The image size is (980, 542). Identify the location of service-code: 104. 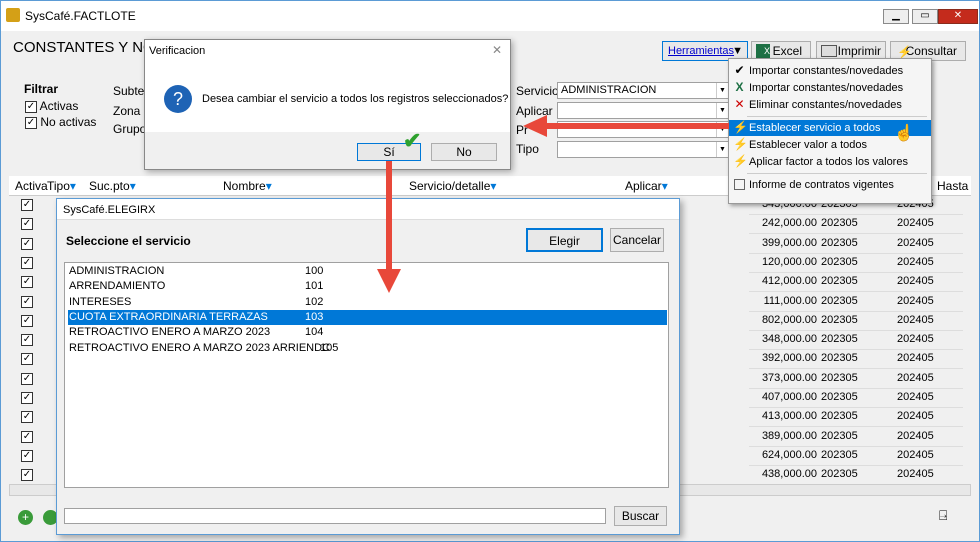
(314, 332).